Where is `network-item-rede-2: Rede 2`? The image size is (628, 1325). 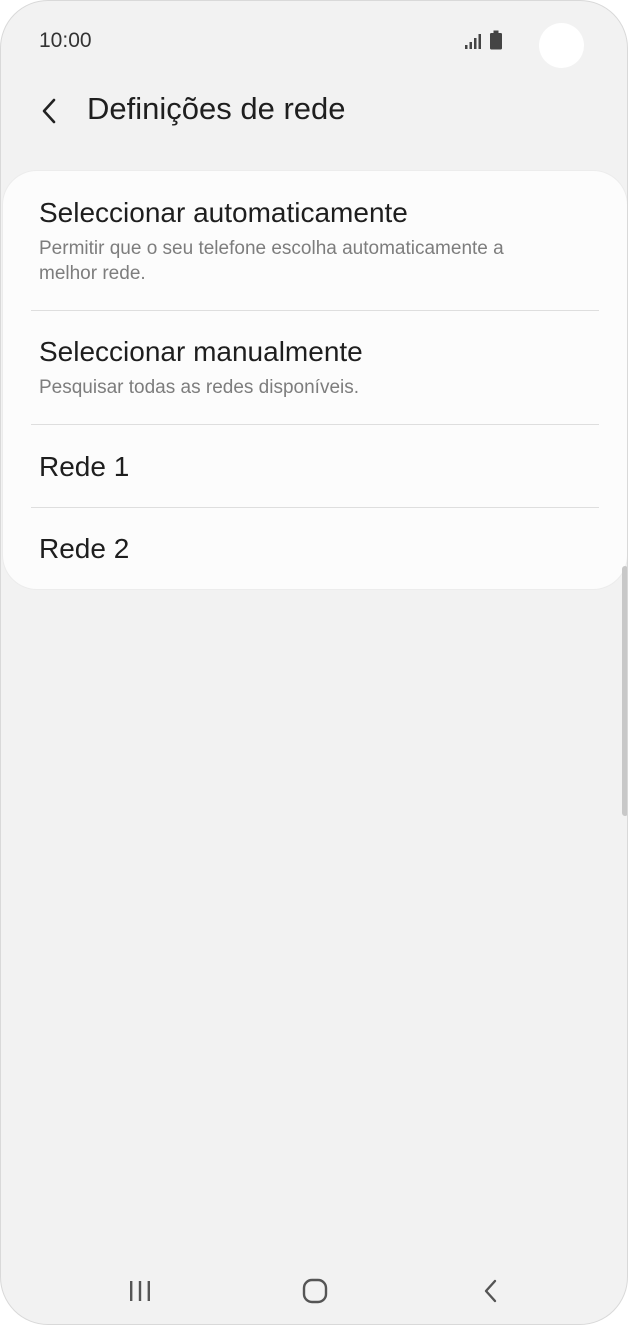
network-item-rede-2: Rede 2 is located at coordinates (315, 548).